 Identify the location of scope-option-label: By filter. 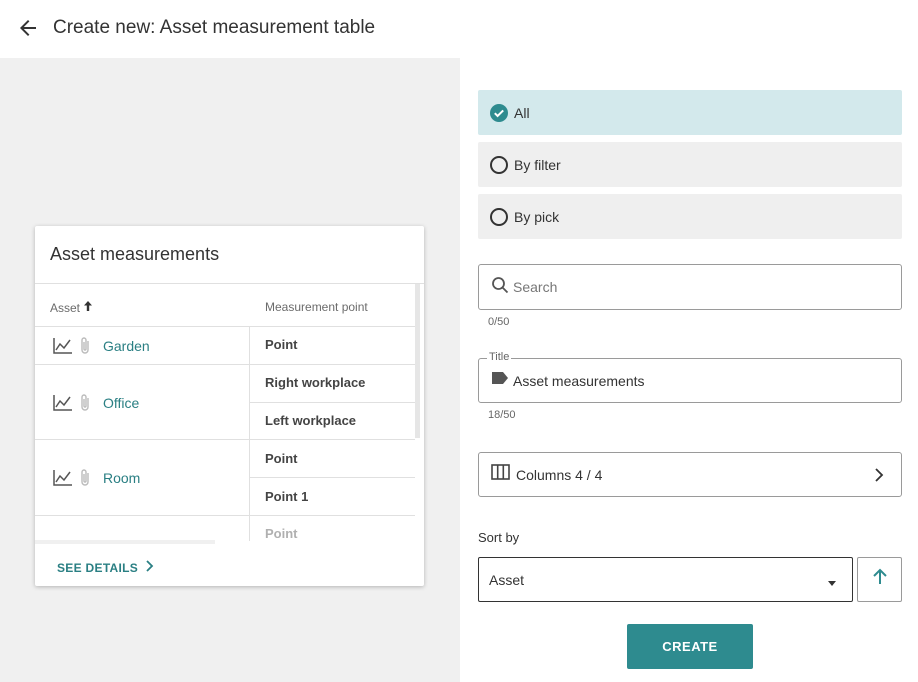
(537, 164).